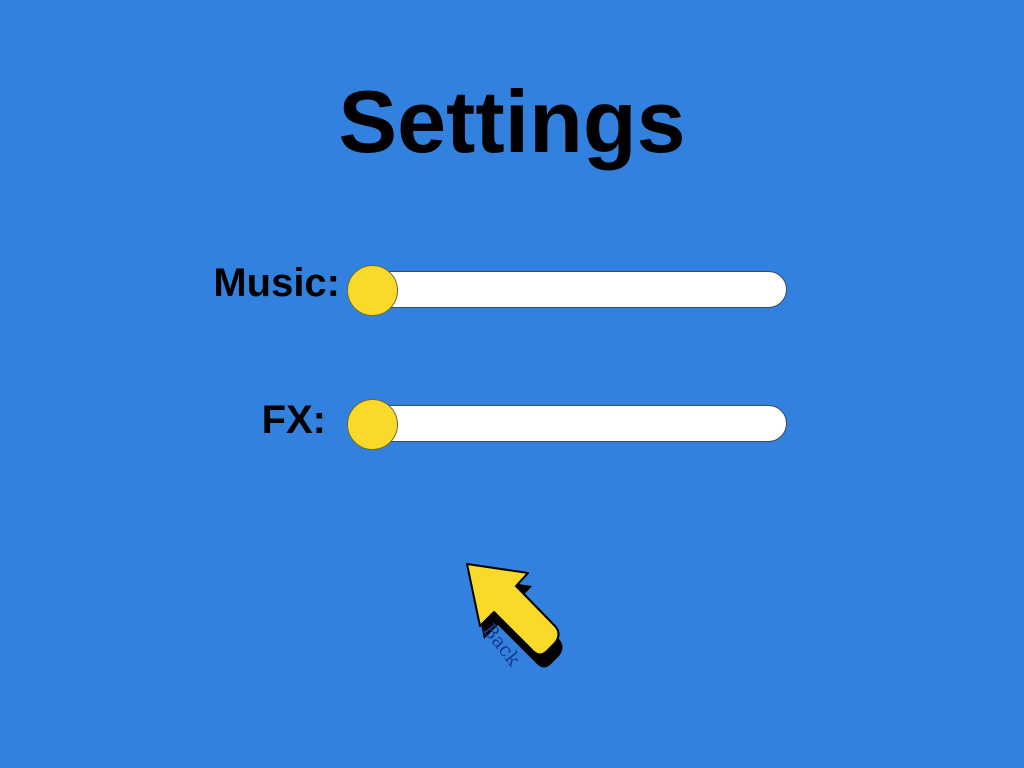 This screenshot has height=768, width=1024. I want to click on music-slider-knob, so click(372, 290).